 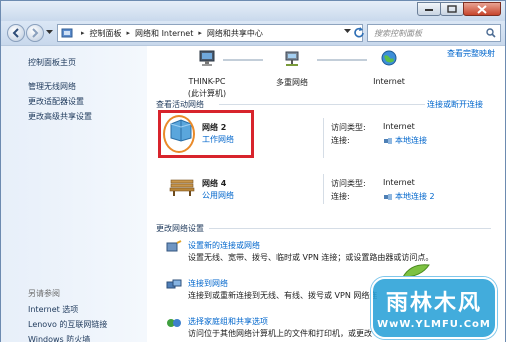 I want to click on connect-disconnect-link: 连接或断开连接, so click(x=455, y=104).